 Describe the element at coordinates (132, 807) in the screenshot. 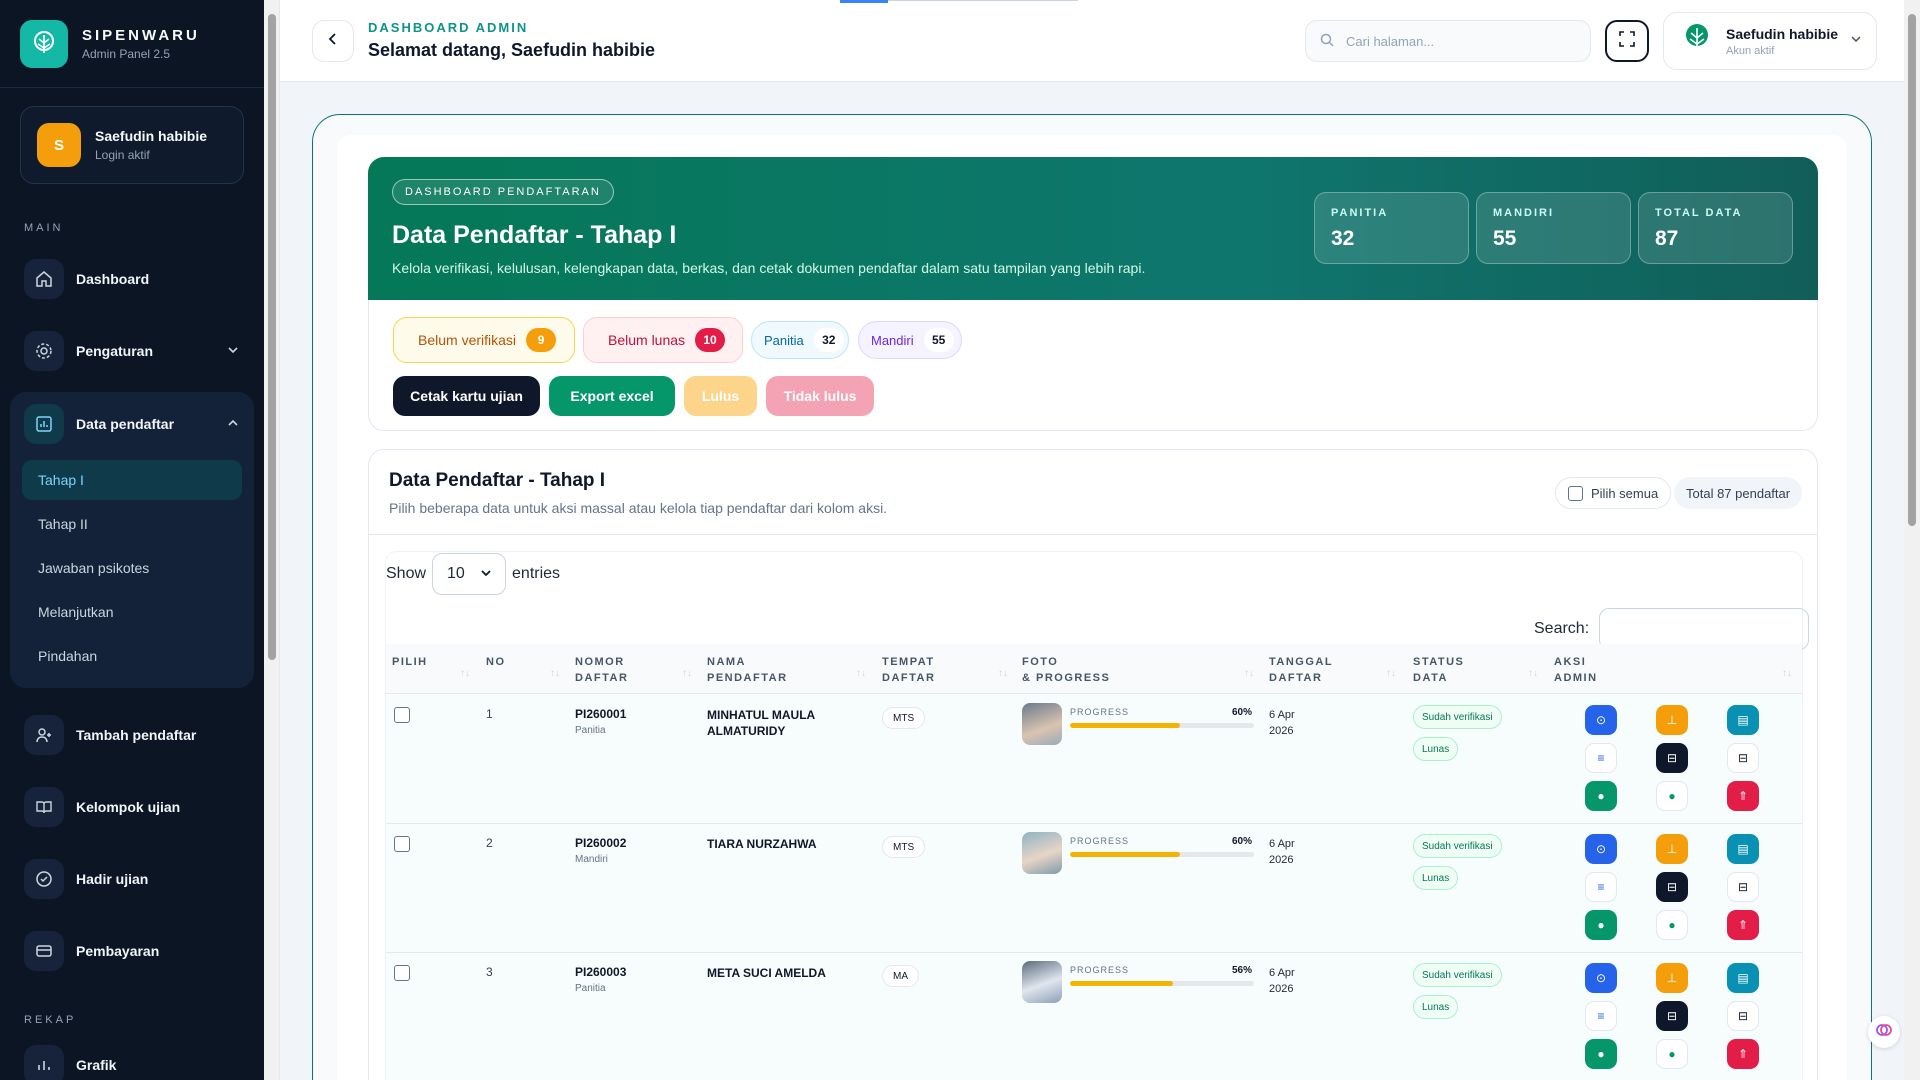

I see `sidebar-item-kelompok-ujian: Kelompok ujian` at that location.